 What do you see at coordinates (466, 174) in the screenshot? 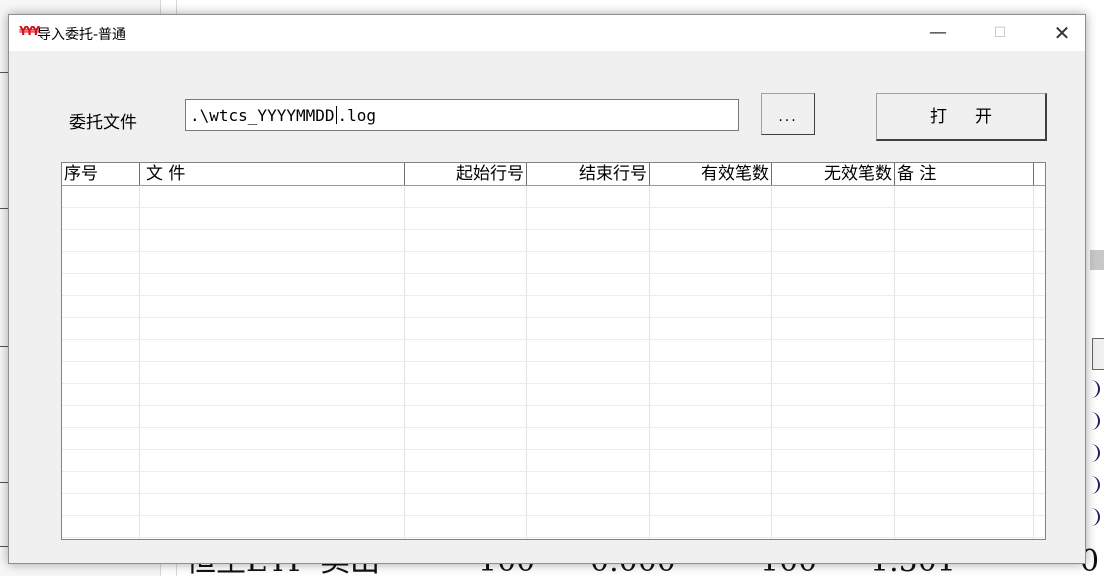
I see `column-header-start-line: 起始行号` at bounding box center [466, 174].